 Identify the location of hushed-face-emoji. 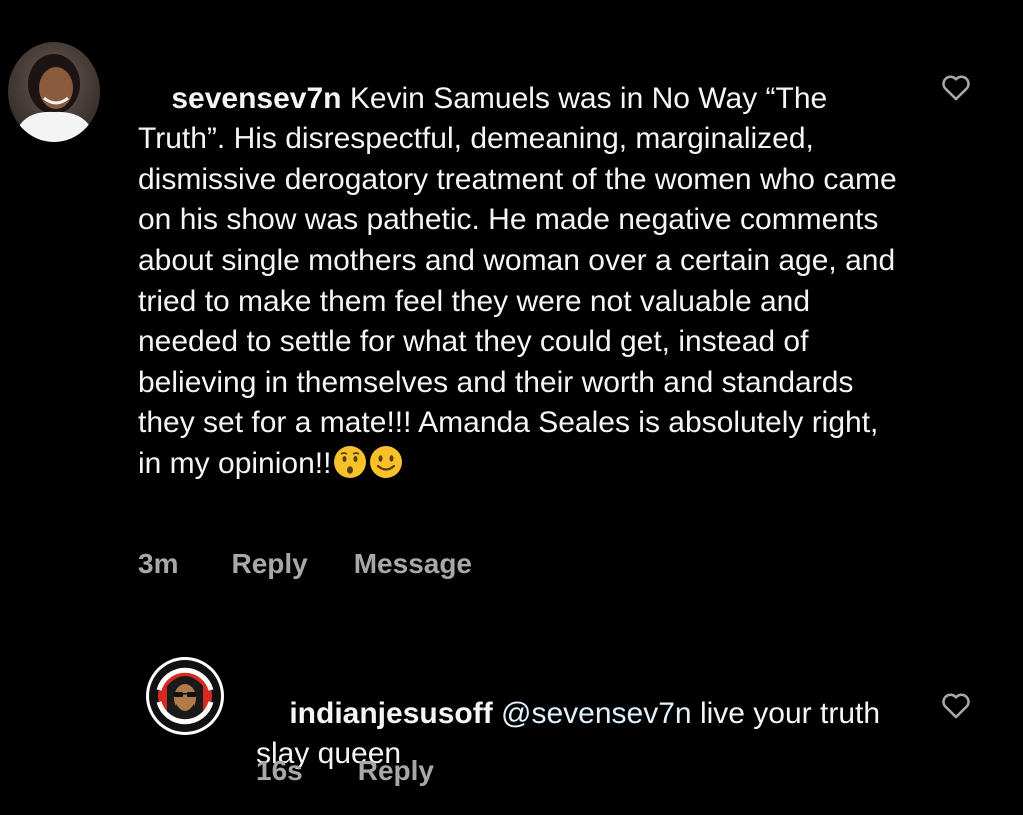
(350, 461).